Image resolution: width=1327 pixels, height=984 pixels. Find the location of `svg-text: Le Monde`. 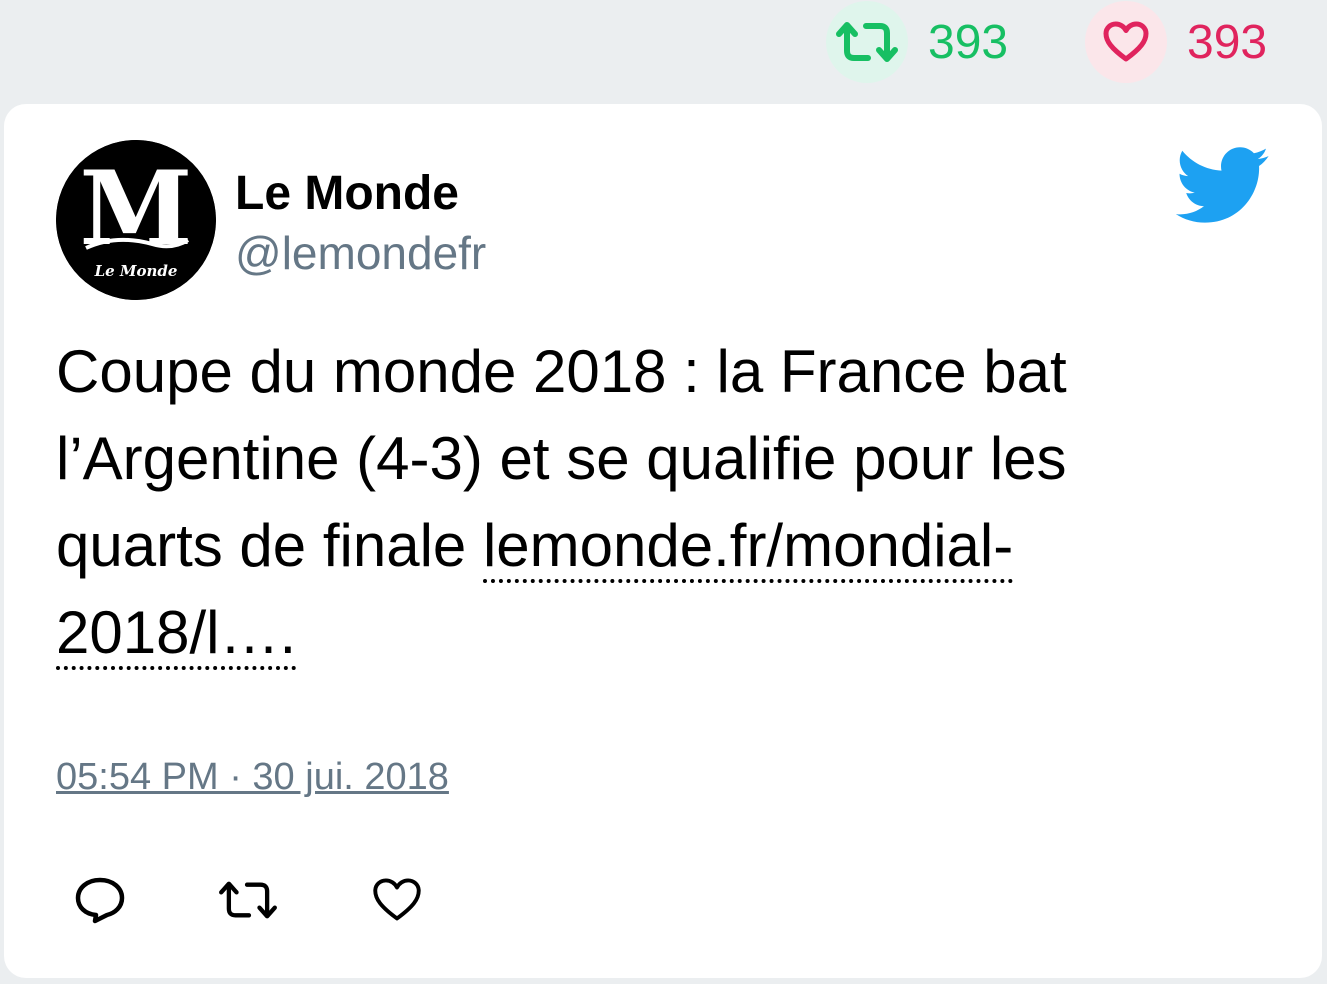

svg-text: Le Monde is located at coordinates (136, 271).